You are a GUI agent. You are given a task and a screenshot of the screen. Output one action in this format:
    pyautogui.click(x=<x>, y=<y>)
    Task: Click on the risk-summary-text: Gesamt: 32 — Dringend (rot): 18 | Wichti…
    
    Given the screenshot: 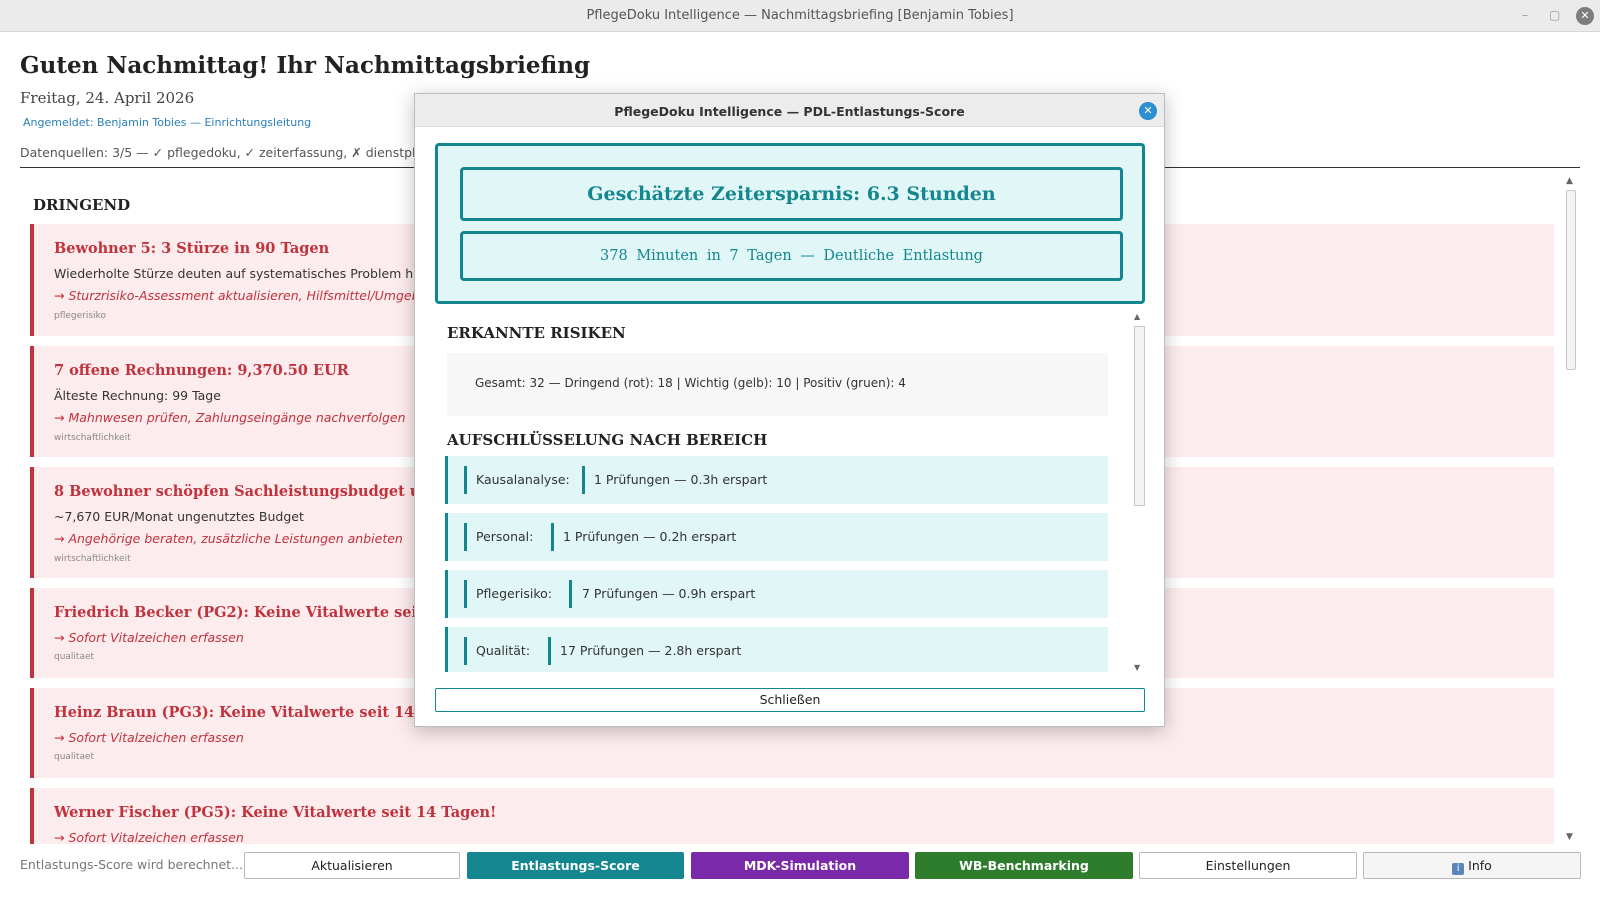 What is the action you would take?
    pyautogui.click(x=690, y=383)
    